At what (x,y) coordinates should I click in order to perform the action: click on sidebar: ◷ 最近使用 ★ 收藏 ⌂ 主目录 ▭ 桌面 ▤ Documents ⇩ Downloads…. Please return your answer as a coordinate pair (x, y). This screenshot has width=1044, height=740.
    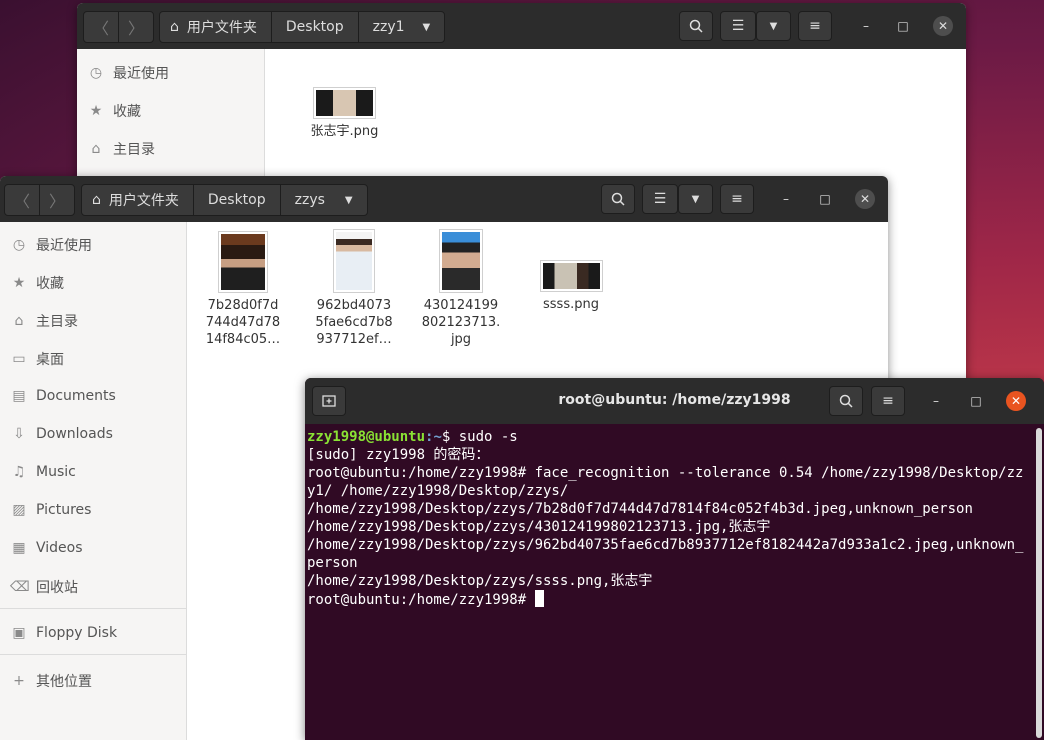
    Looking at the image, I should click on (93, 481).